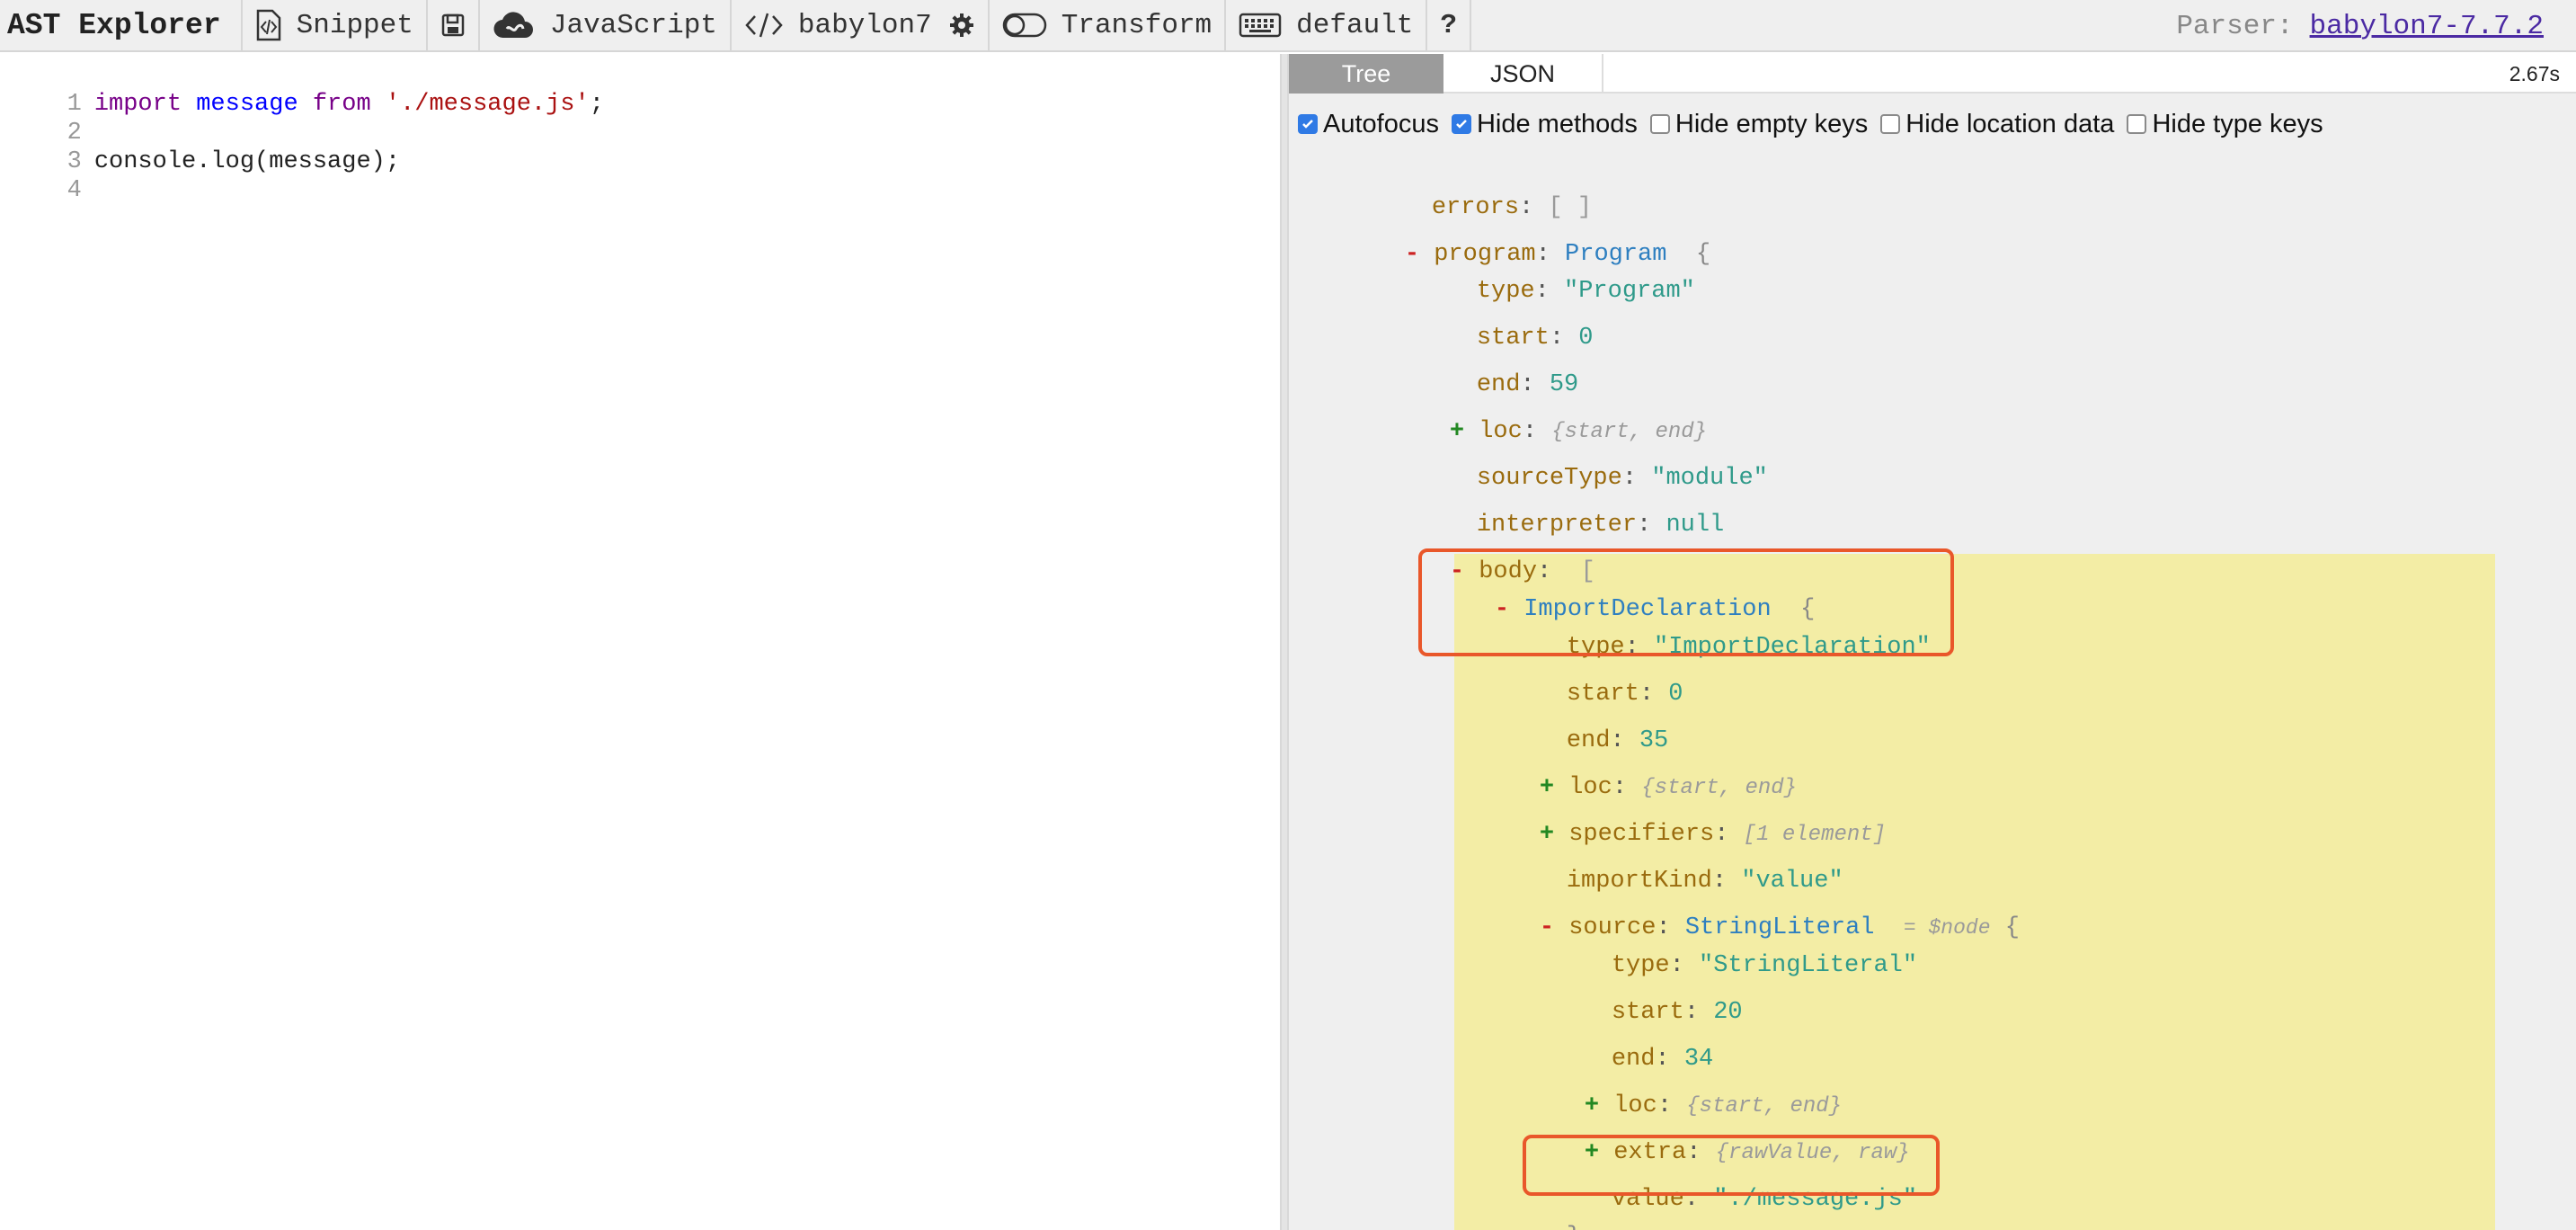 The width and height of the screenshot is (2576, 1230). I want to click on tree-row-source: - source: StringLiteral = $node {, so click(1750, 910).